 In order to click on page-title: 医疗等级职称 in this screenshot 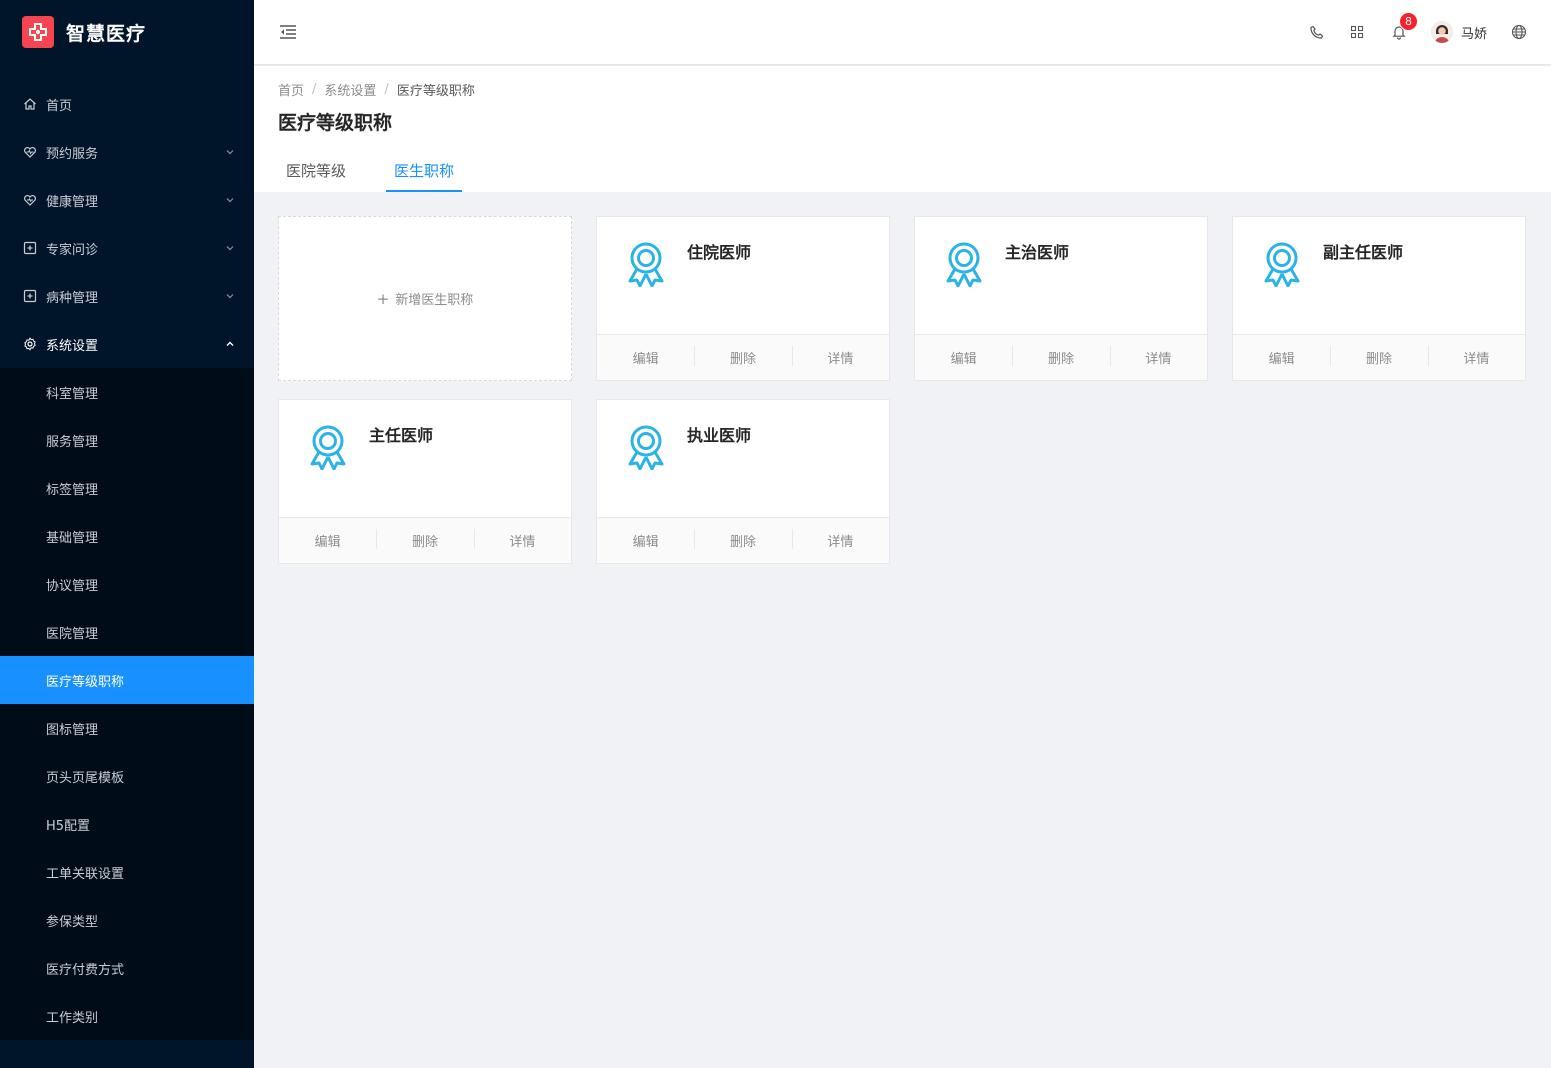, I will do `click(335, 123)`.